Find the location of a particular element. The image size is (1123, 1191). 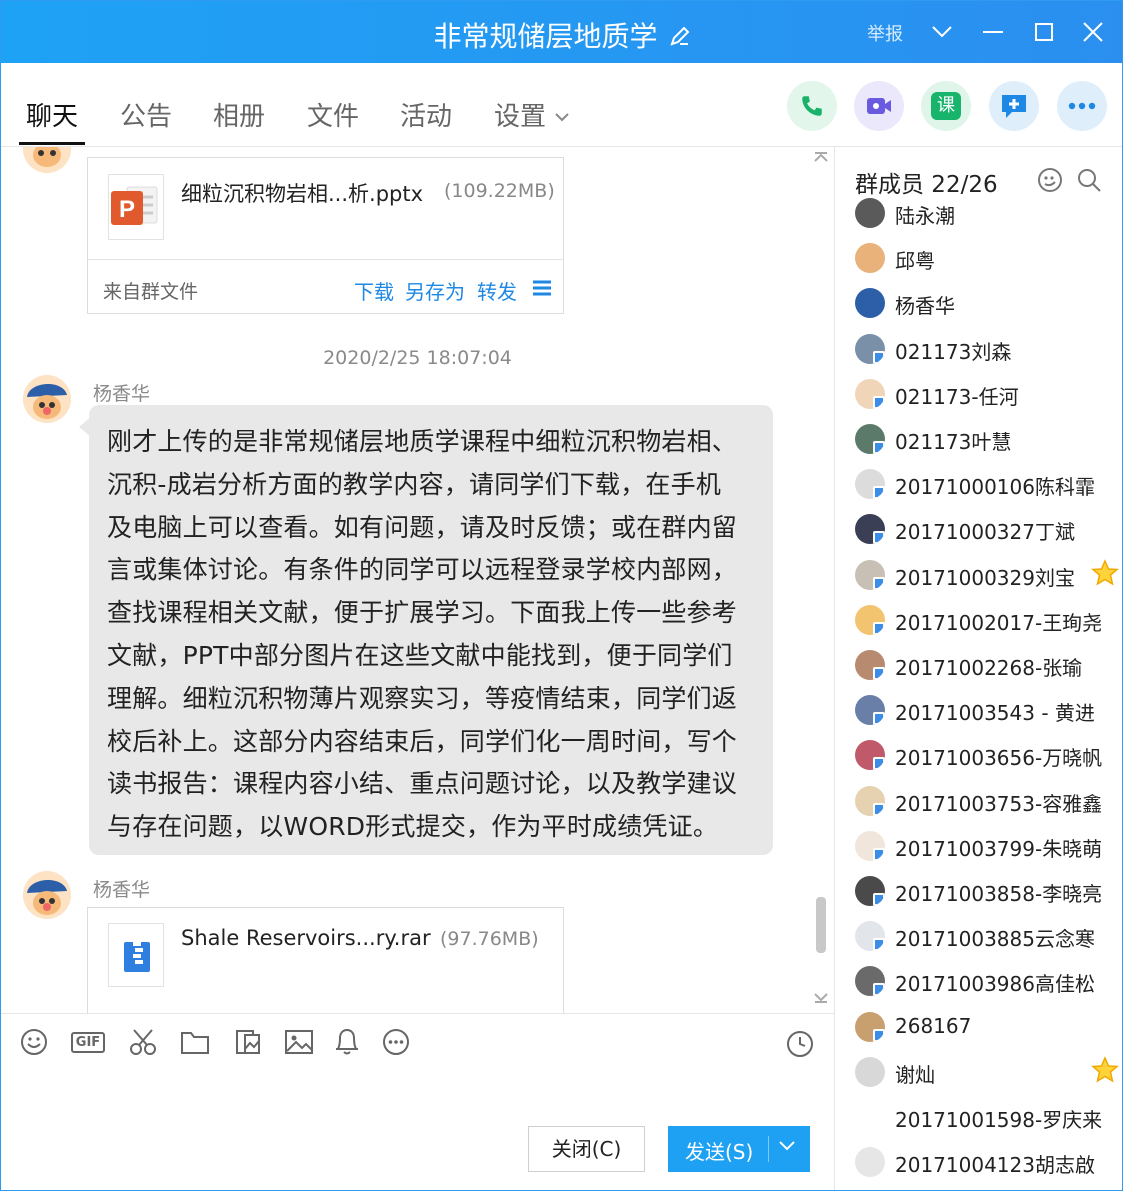

course-icon: 课 is located at coordinates (946, 106).